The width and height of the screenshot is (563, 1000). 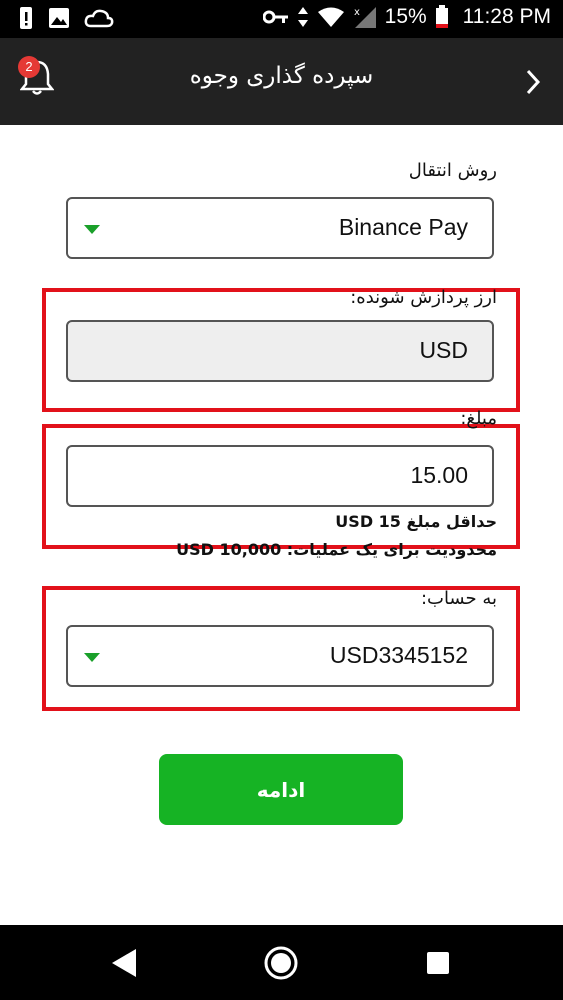 I want to click on status-bar: x 15% 11:28 PM, so click(x=281, y=19).